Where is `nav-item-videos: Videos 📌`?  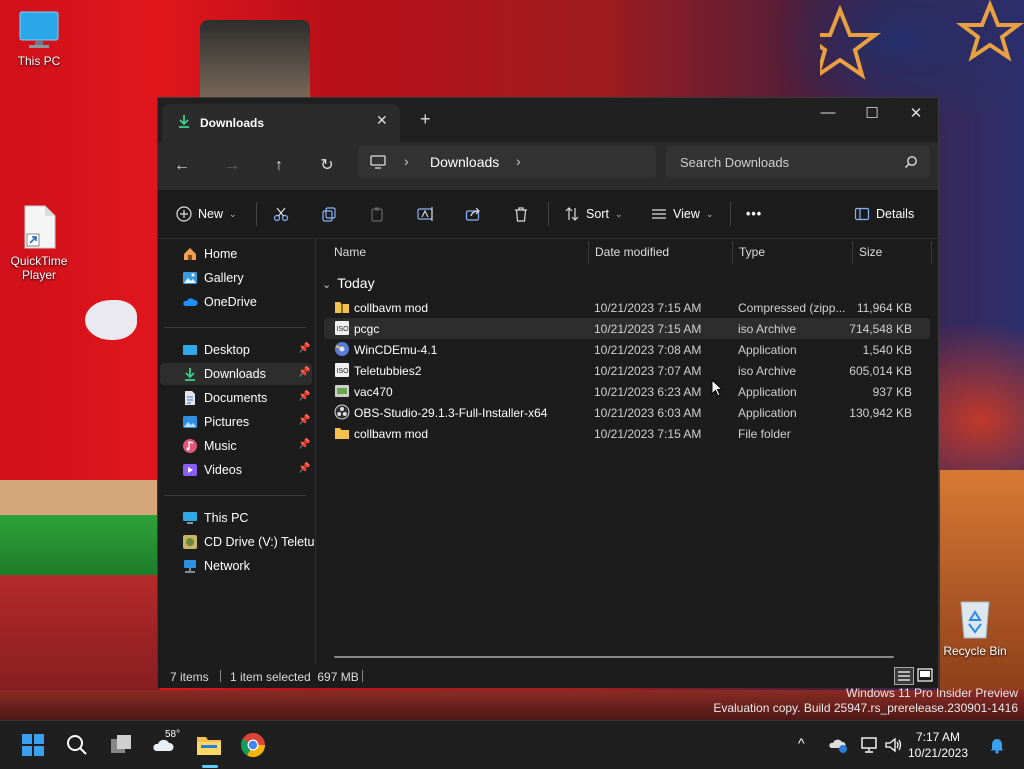 nav-item-videos: Videos 📌 is located at coordinates (236, 470).